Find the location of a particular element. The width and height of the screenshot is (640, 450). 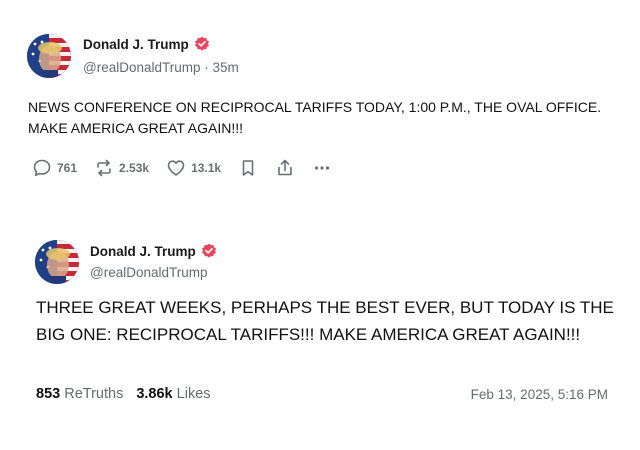

bookmark-icon is located at coordinates (248, 168).